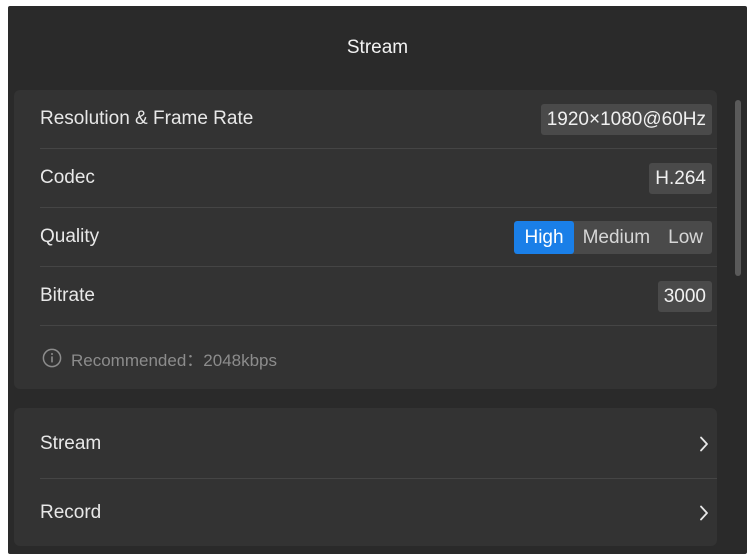 Image resolution: width=754 pixels, height=558 pixels. I want to click on page-title: Stream, so click(377, 47).